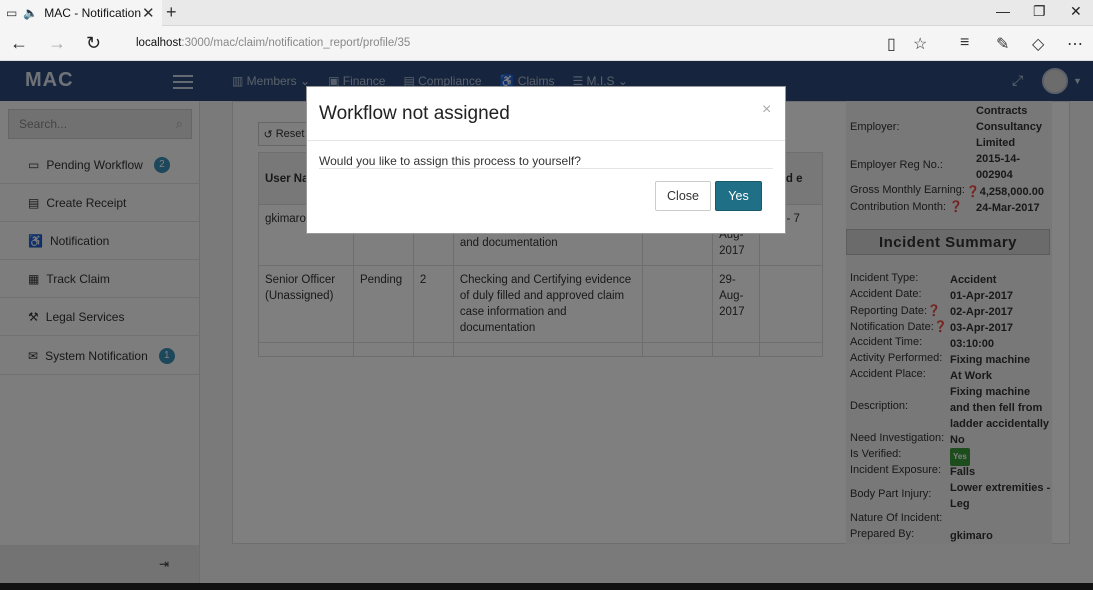 The height and width of the screenshot is (590, 1093). I want to click on tab-audio-icon: 🔈, so click(30, 13).